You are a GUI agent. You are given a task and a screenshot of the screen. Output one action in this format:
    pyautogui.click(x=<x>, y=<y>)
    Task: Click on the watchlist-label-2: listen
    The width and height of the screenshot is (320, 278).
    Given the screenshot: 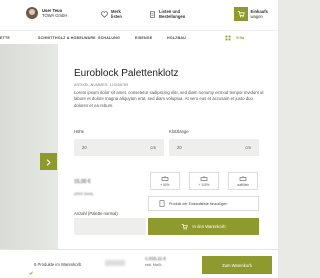 What is the action you would take?
    pyautogui.click(x=116, y=16)
    